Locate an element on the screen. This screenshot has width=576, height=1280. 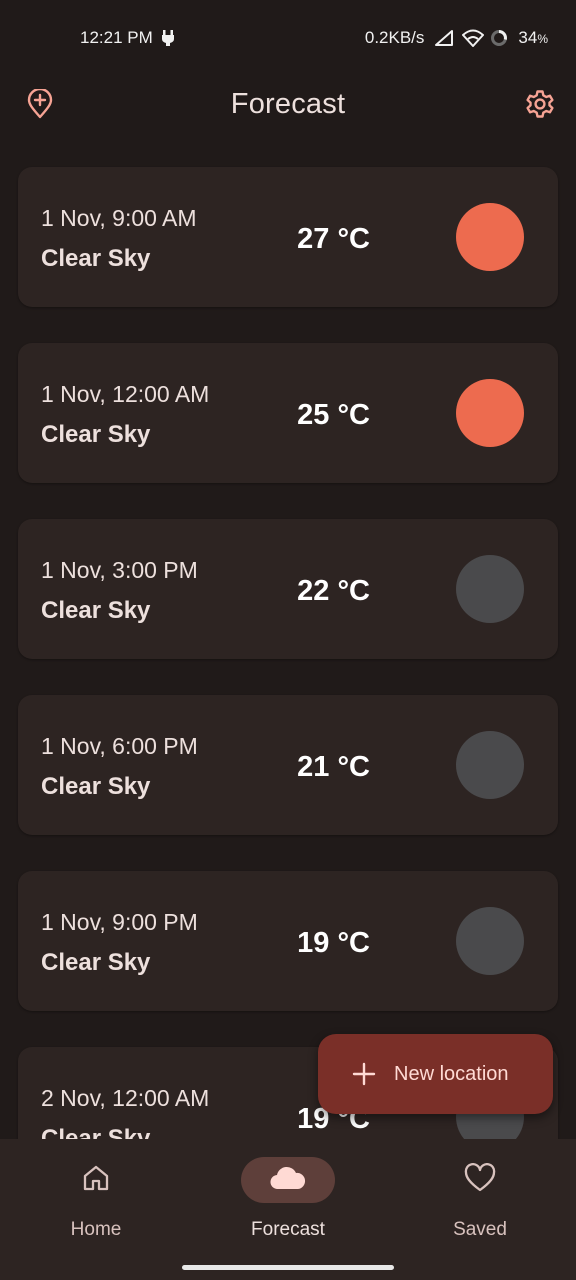
top-app-bar: Forecast is located at coordinates (288, 104).